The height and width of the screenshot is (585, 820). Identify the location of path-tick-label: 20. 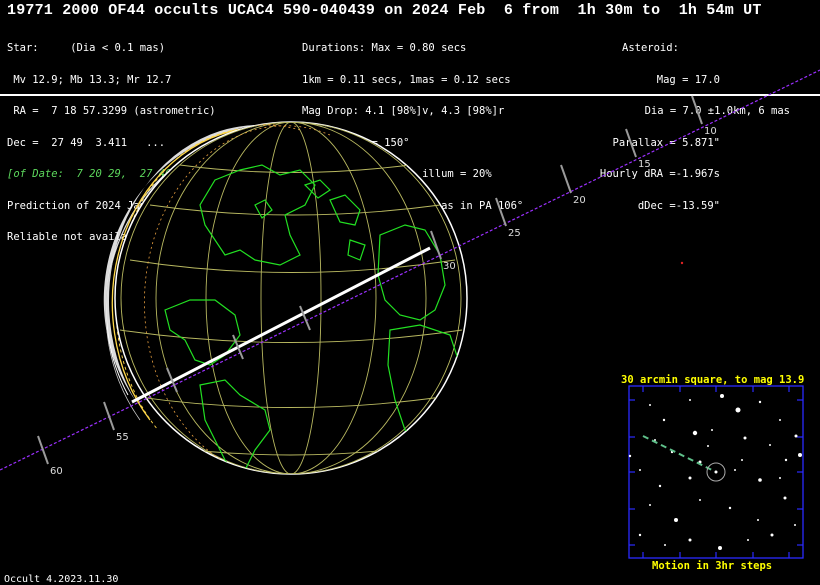
(579, 200).